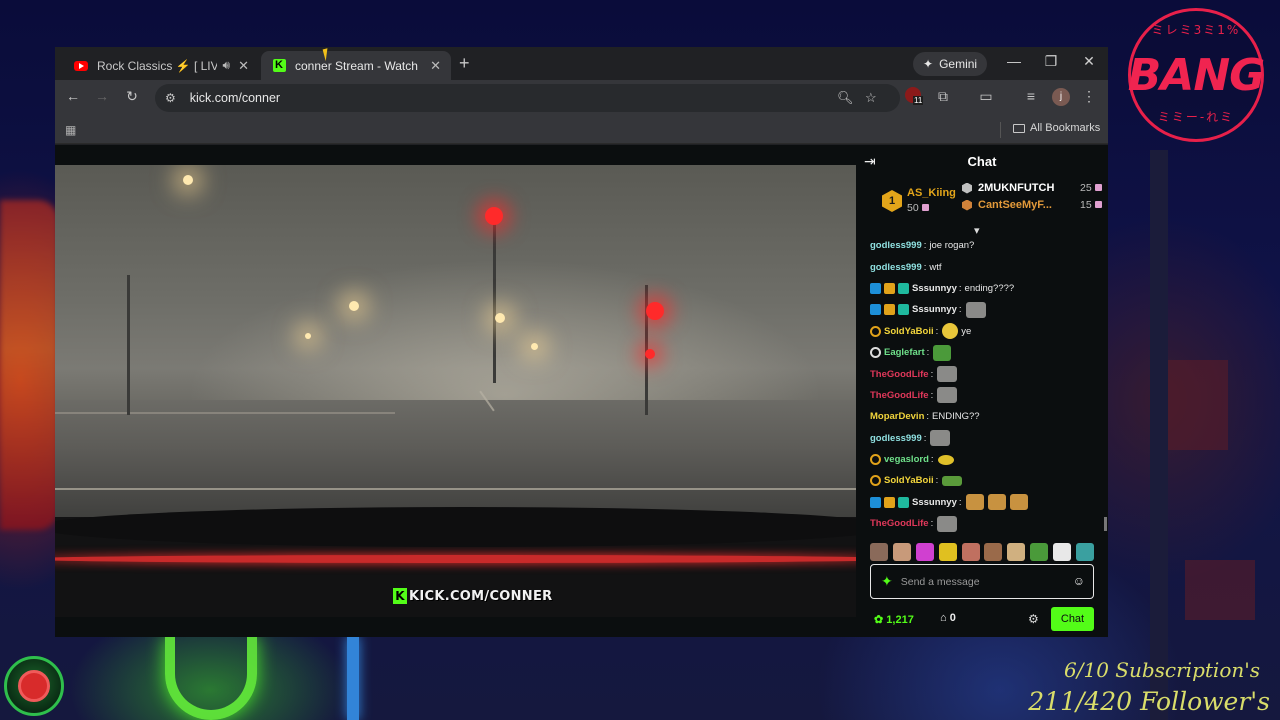 This screenshot has width=1280, height=720. I want to click on leaderboard-third: CantSeeMyF... 15, so click(1032, 205).